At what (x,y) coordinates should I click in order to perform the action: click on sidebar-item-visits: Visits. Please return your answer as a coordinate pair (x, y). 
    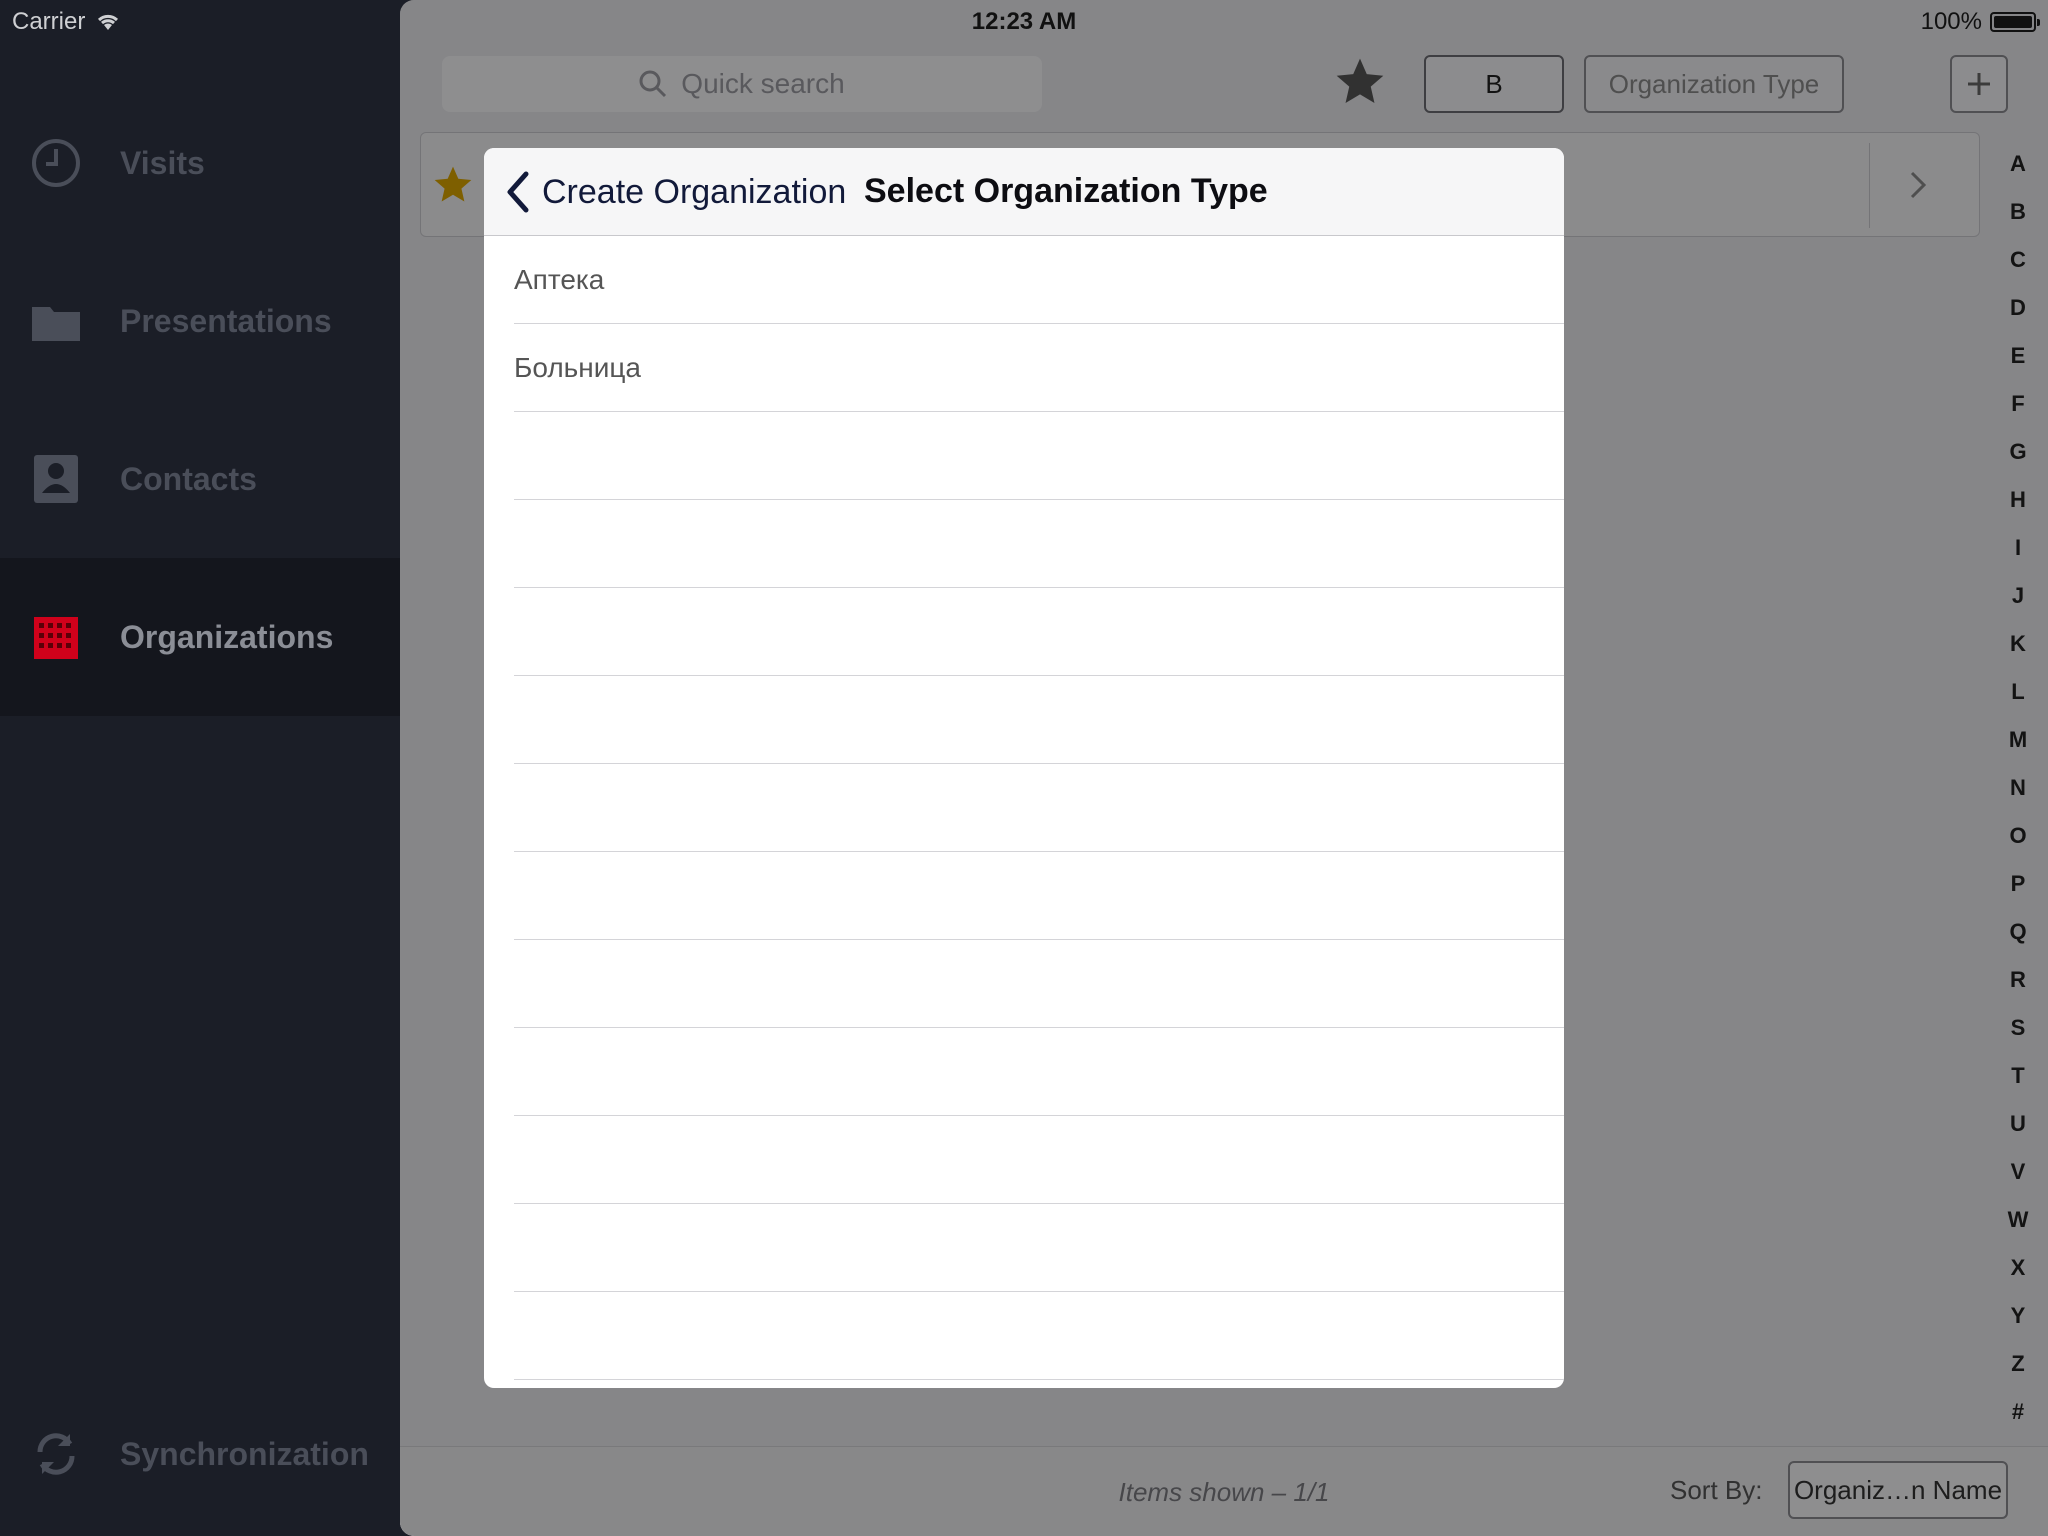
    Looking at the image, I should click on (200, 163).